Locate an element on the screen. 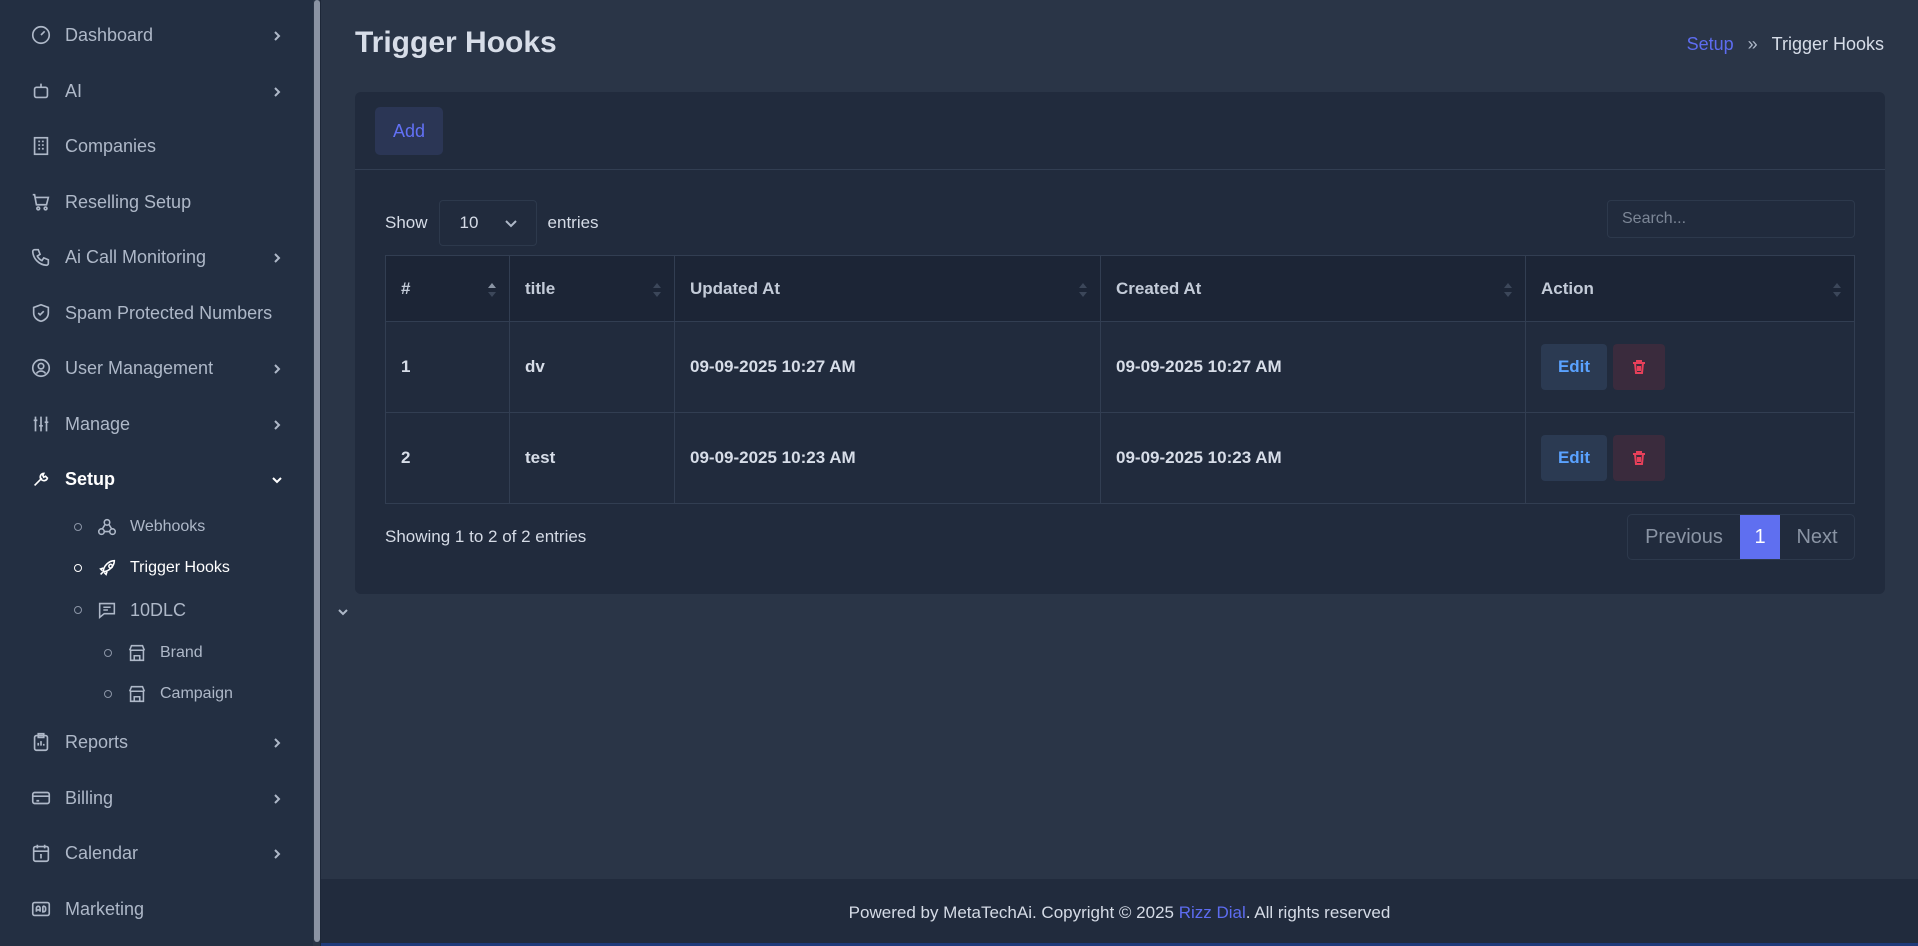 Image resolution: width=1918 pixels, height=946 pixels. message-icon is located at coordinates (107, 610).